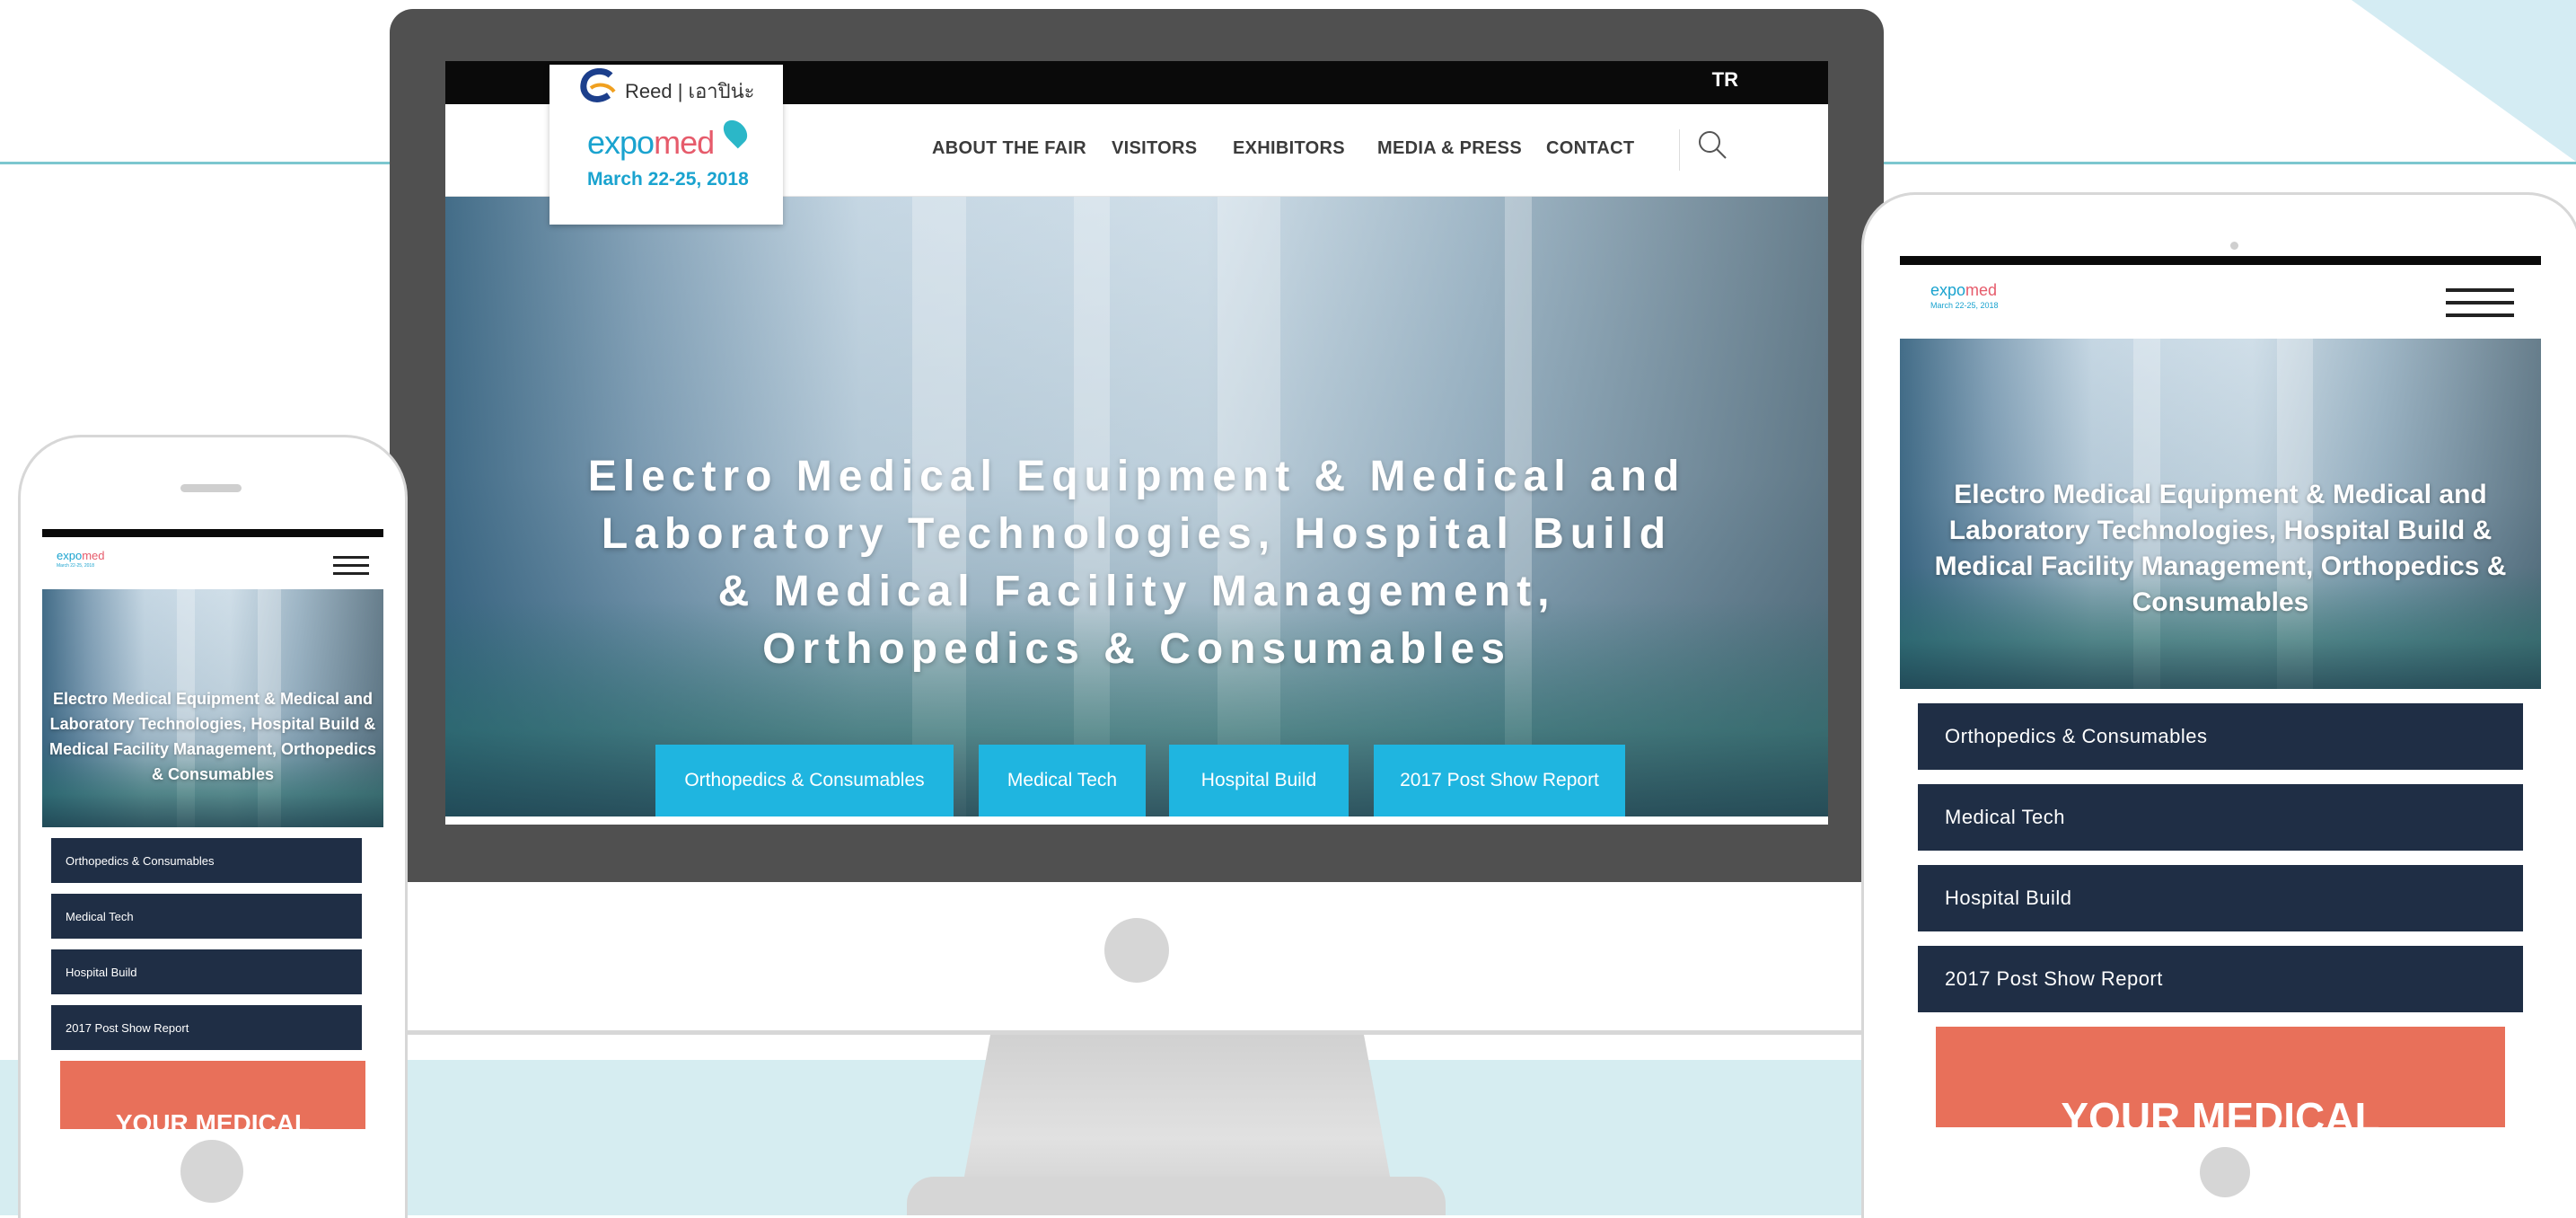 Image resolution: width=2576 pixels, height=1218 pixels. I want to click on tablet-home-button, so click(2225, 1172).